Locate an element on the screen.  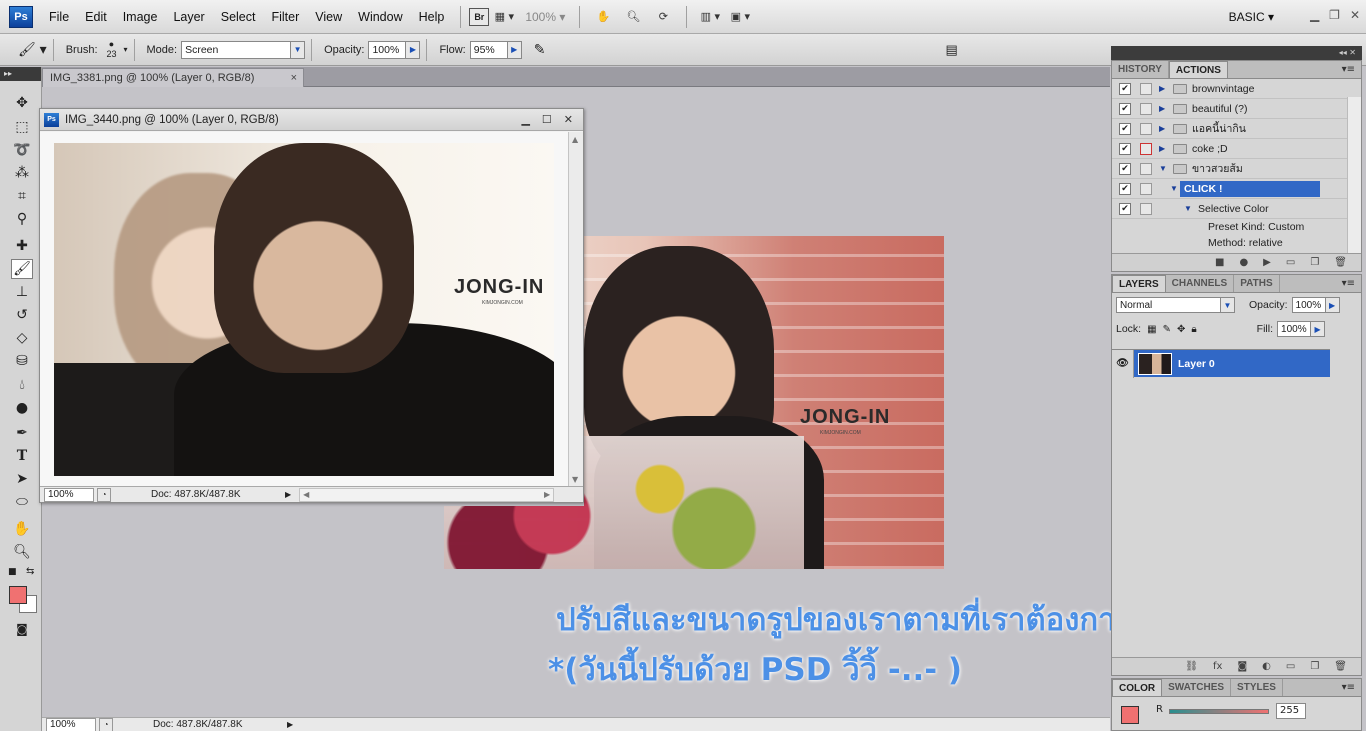
menu-filter: Filter is located at coordinates (285, 17).